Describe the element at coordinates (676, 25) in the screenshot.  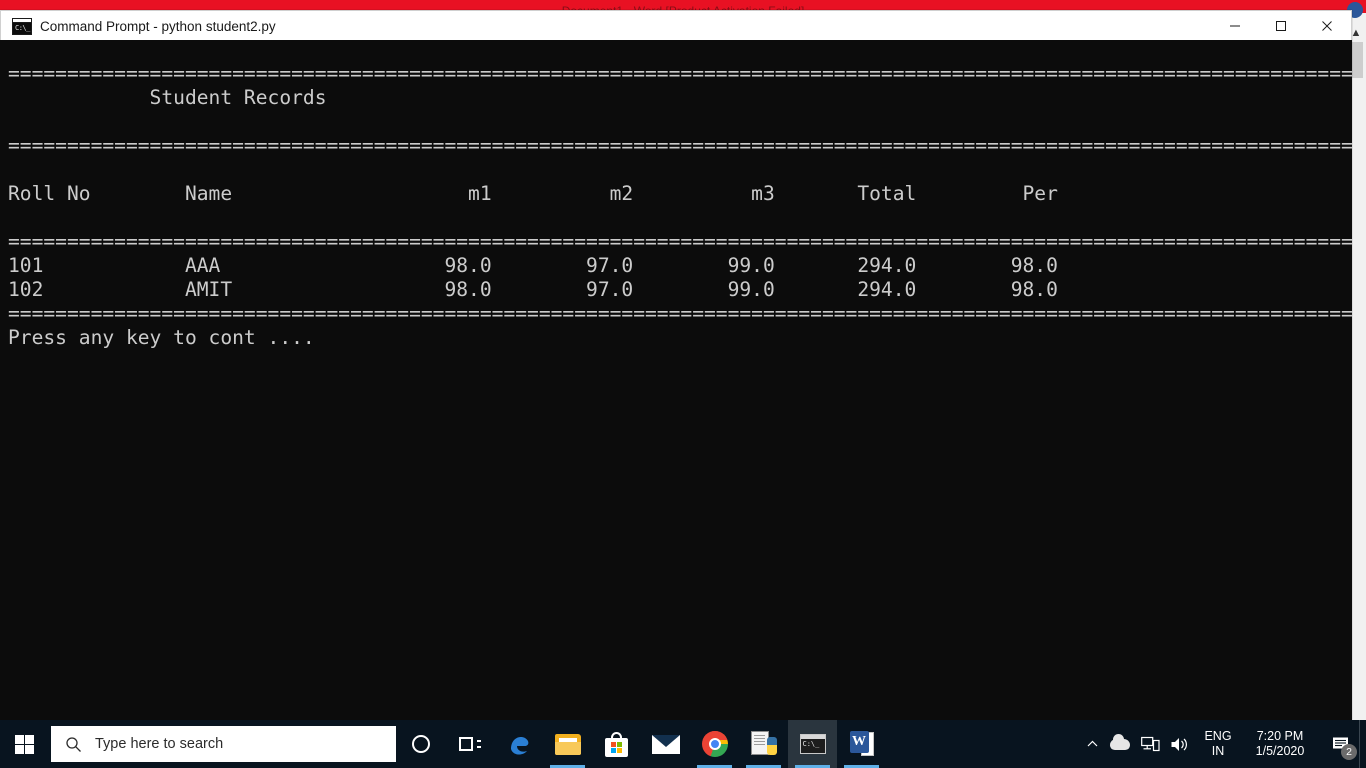
I see `command-prompt-titlebar: C:\_ Command Prompt - python student2.py` at that location.